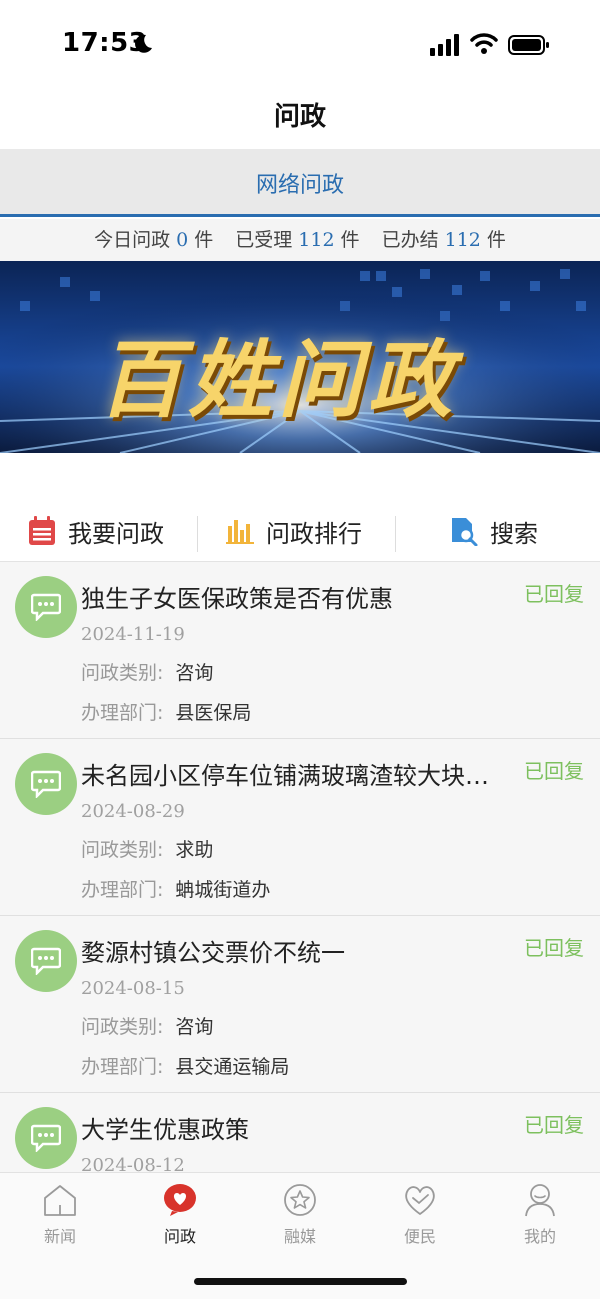  I want to click on page-title: 问政, so click(299, 117).